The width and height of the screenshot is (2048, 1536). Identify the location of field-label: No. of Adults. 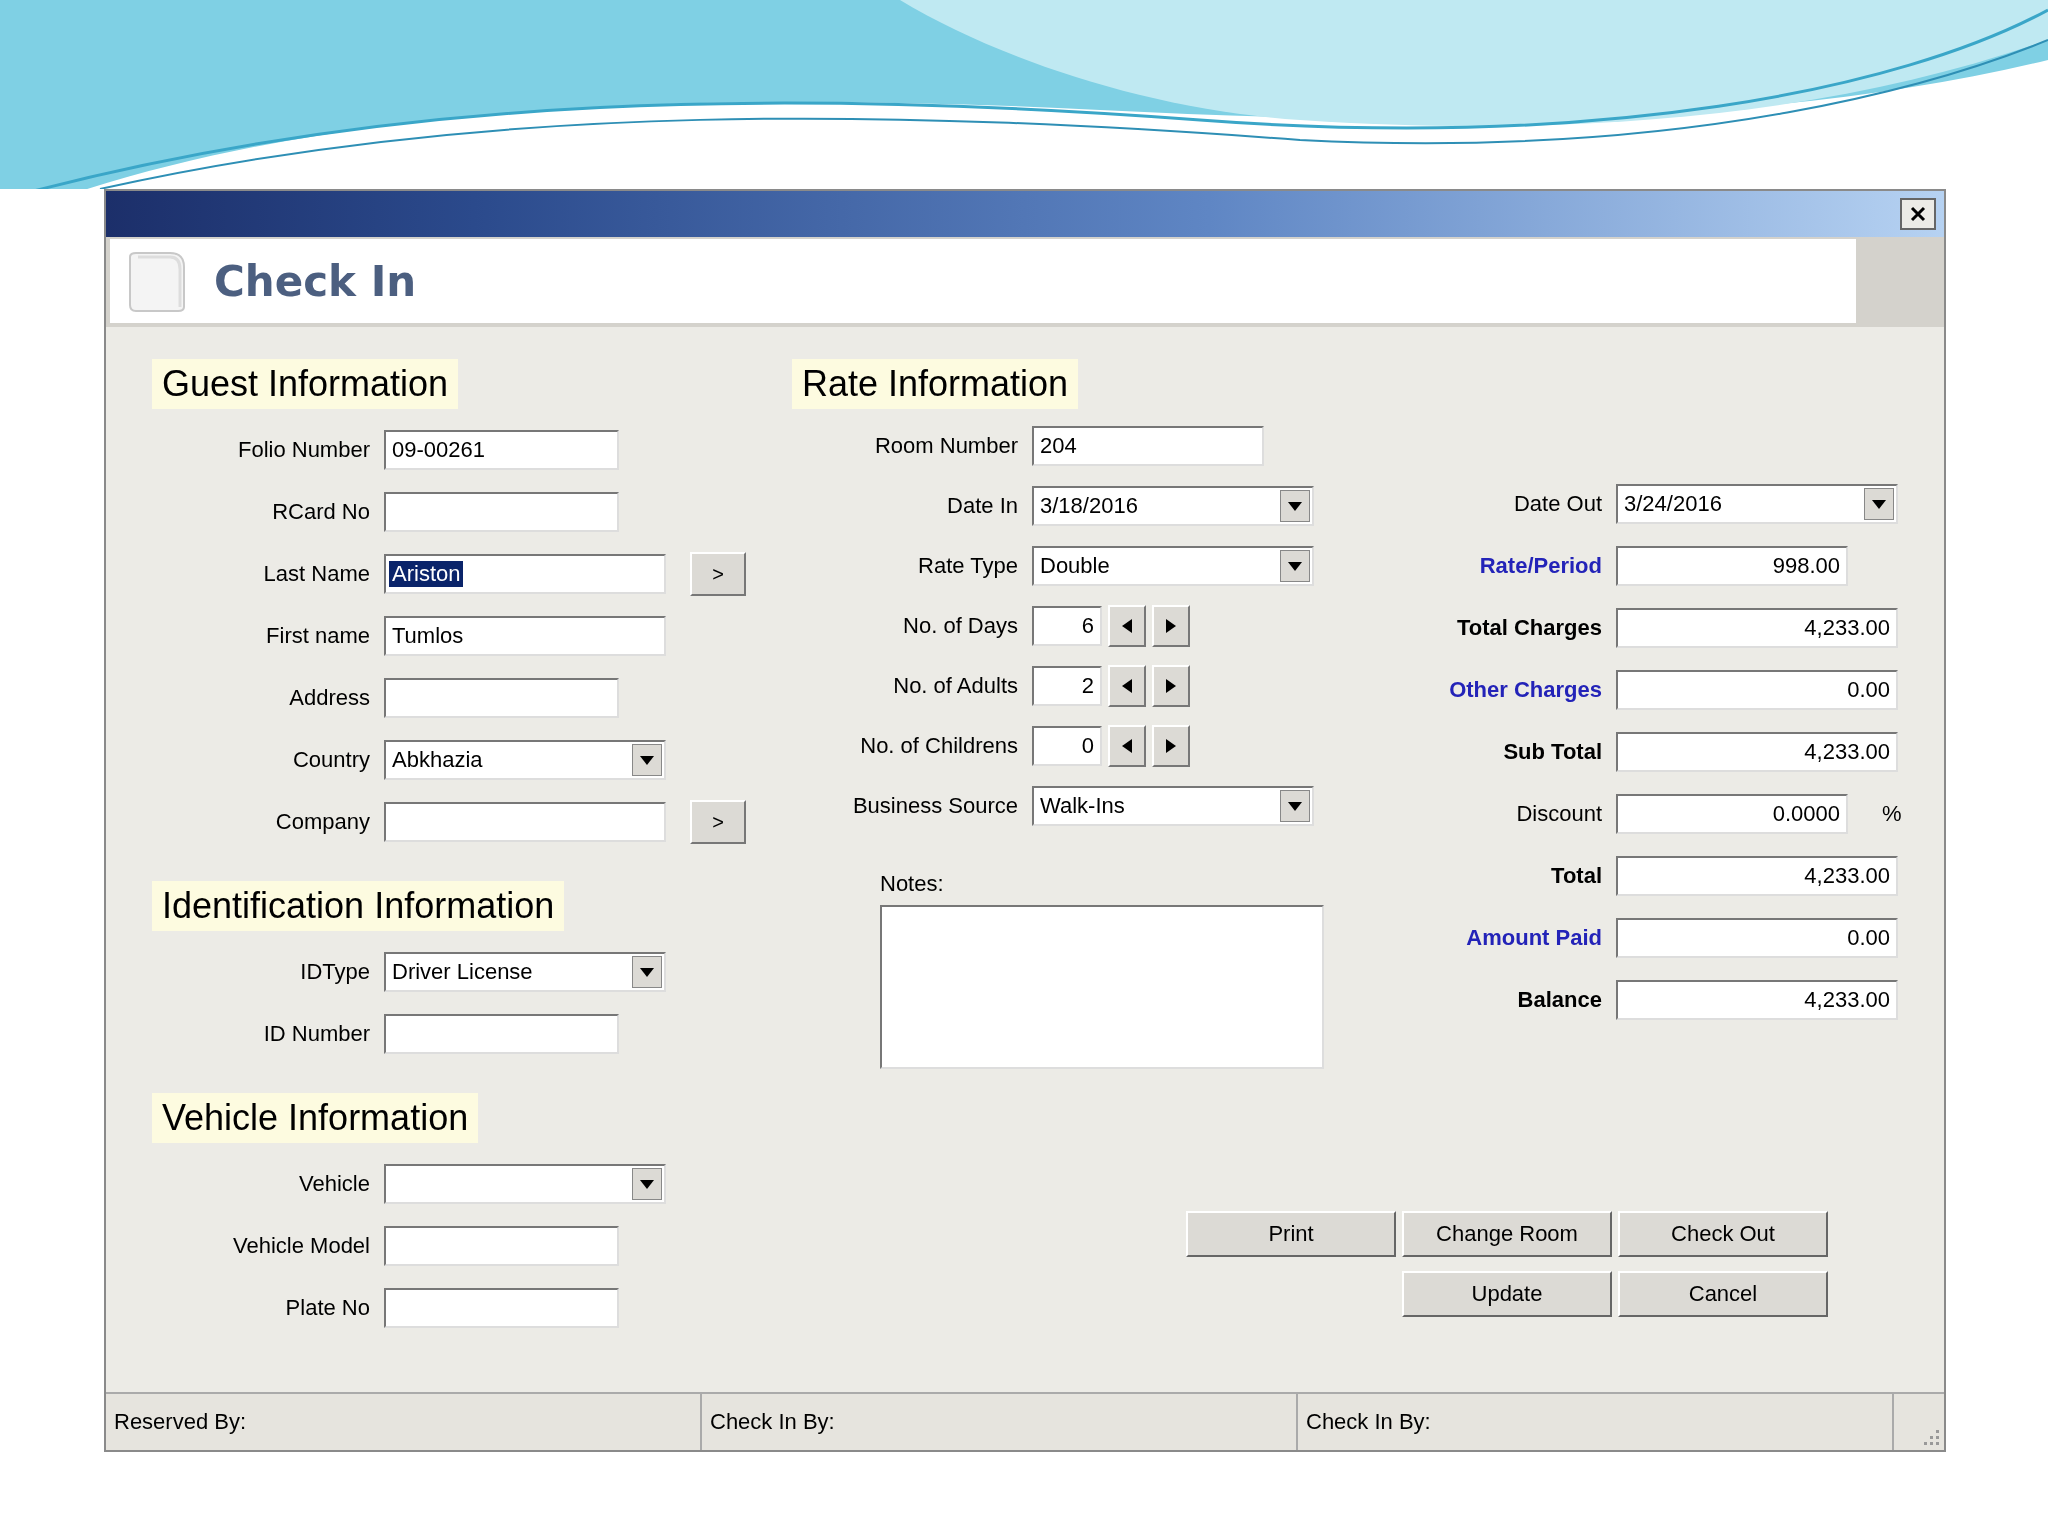
(955, 686).